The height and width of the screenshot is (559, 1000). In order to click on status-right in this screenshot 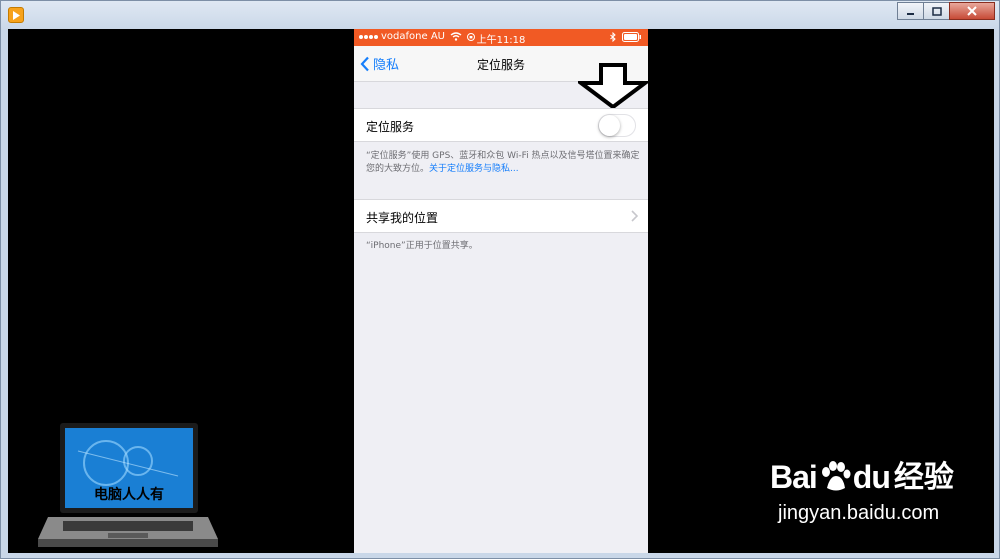, I will do `click(626, 37)`.